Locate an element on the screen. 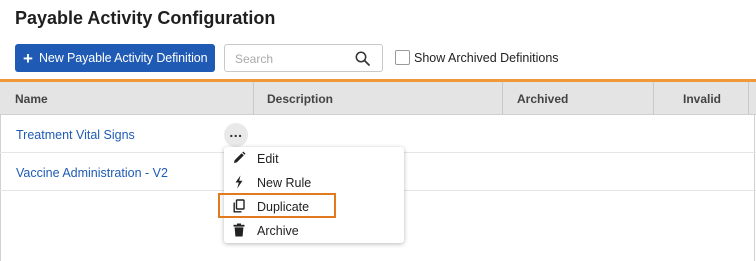 Image resolution: width=756 pixels, height=261 pixels. menu-item-new-rule: New Rule is located at coordinates (314, 183).